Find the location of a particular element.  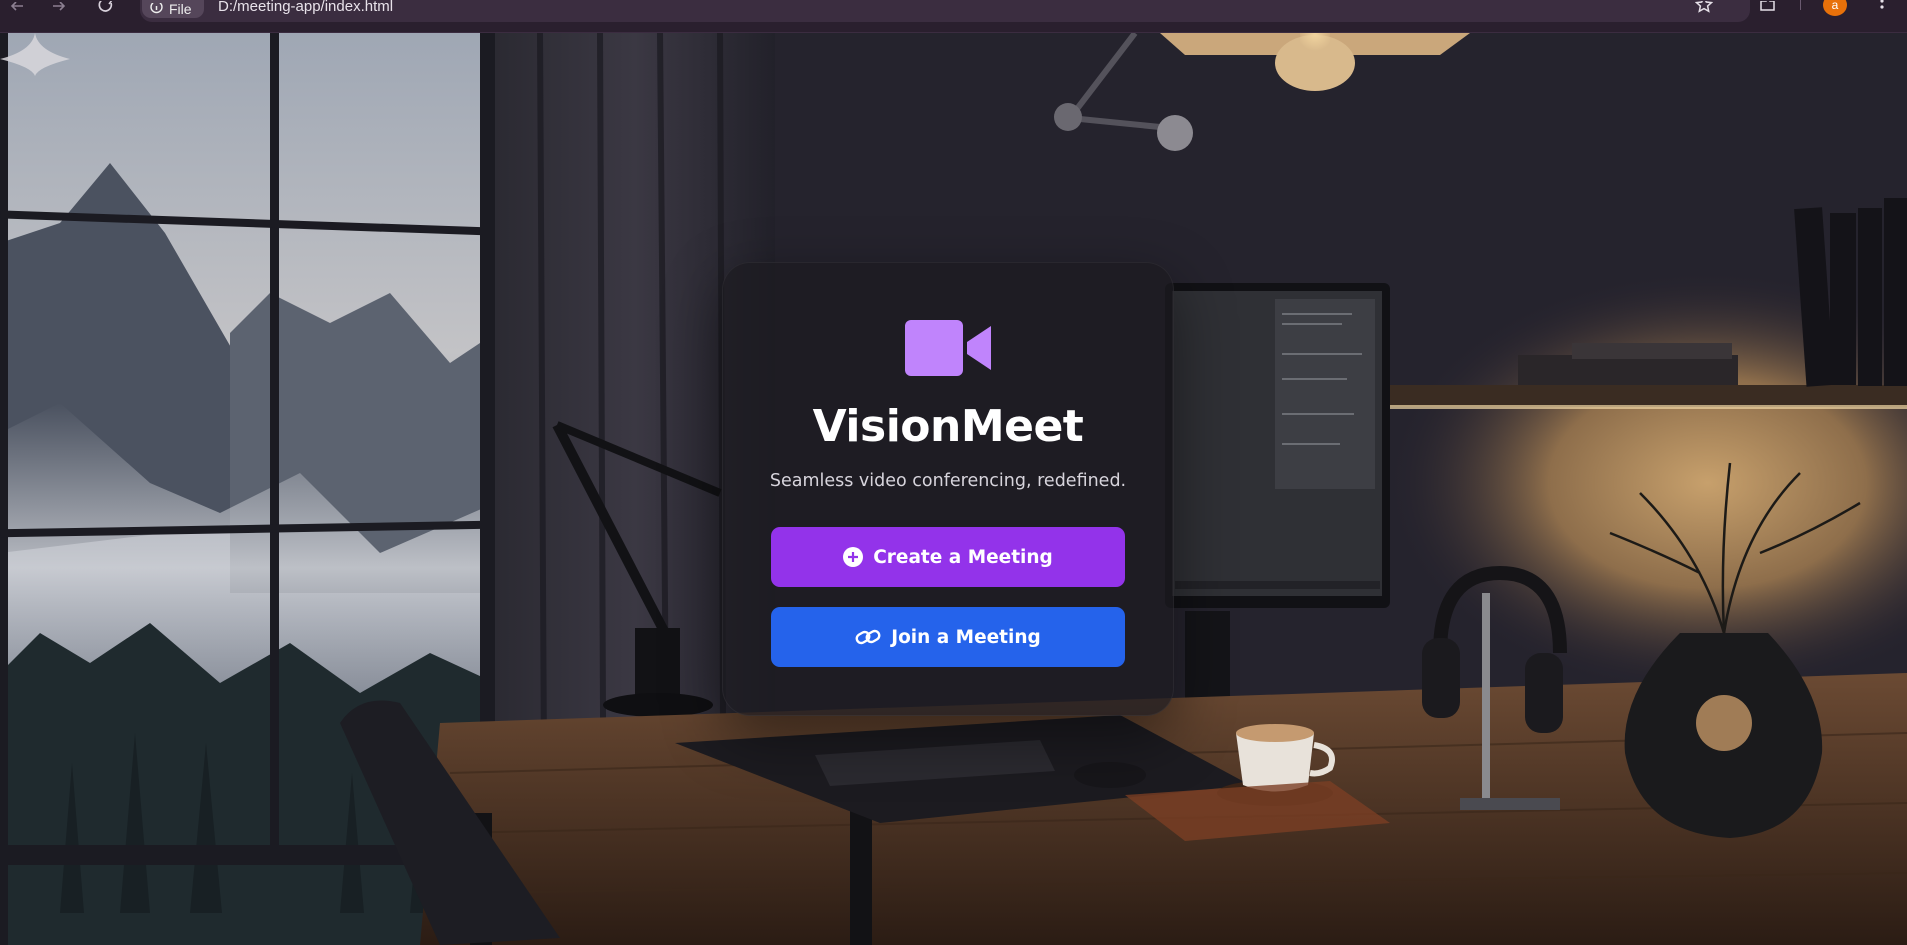

address-bar: File D:/meeting-app/index.html is located at coordinates (945, 11).